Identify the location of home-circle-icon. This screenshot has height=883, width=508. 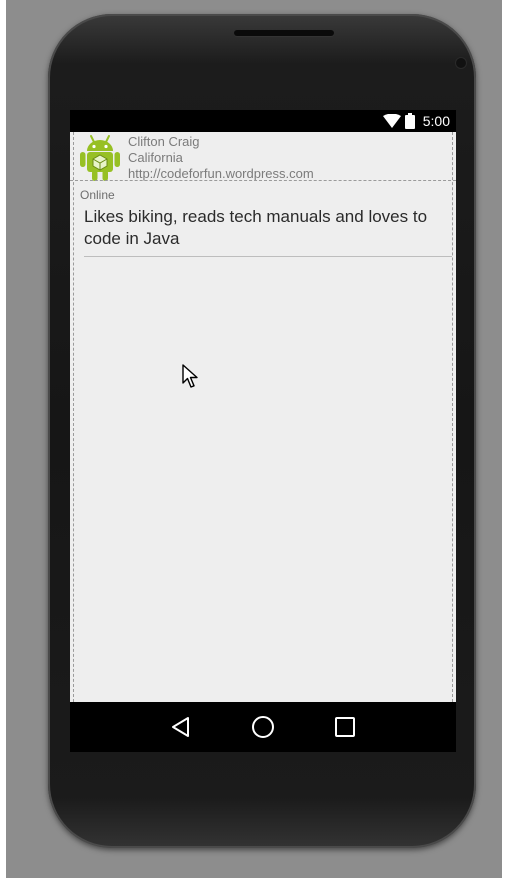
(263, 727).